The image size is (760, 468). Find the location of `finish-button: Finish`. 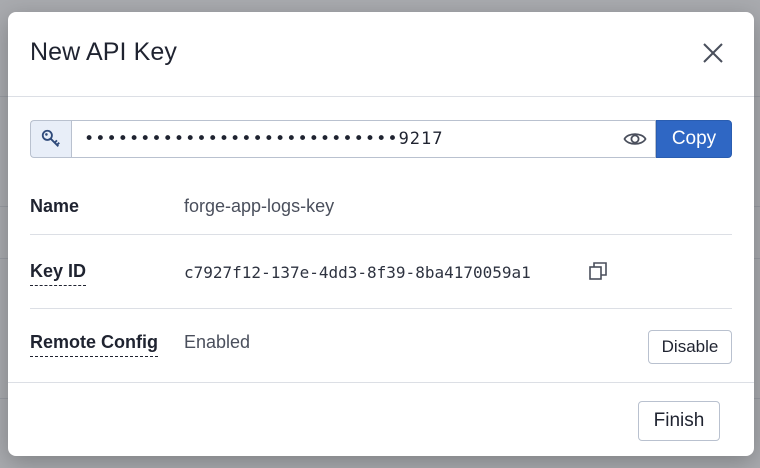

finish-button: Finish is located at coordinates (679, 421).